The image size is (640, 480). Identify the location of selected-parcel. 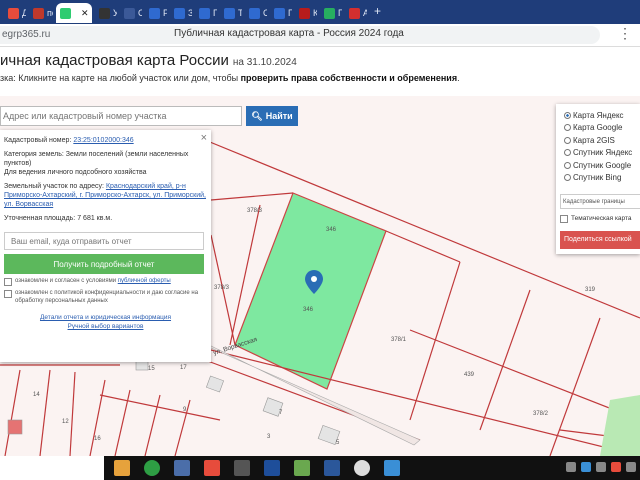
(310, 291).